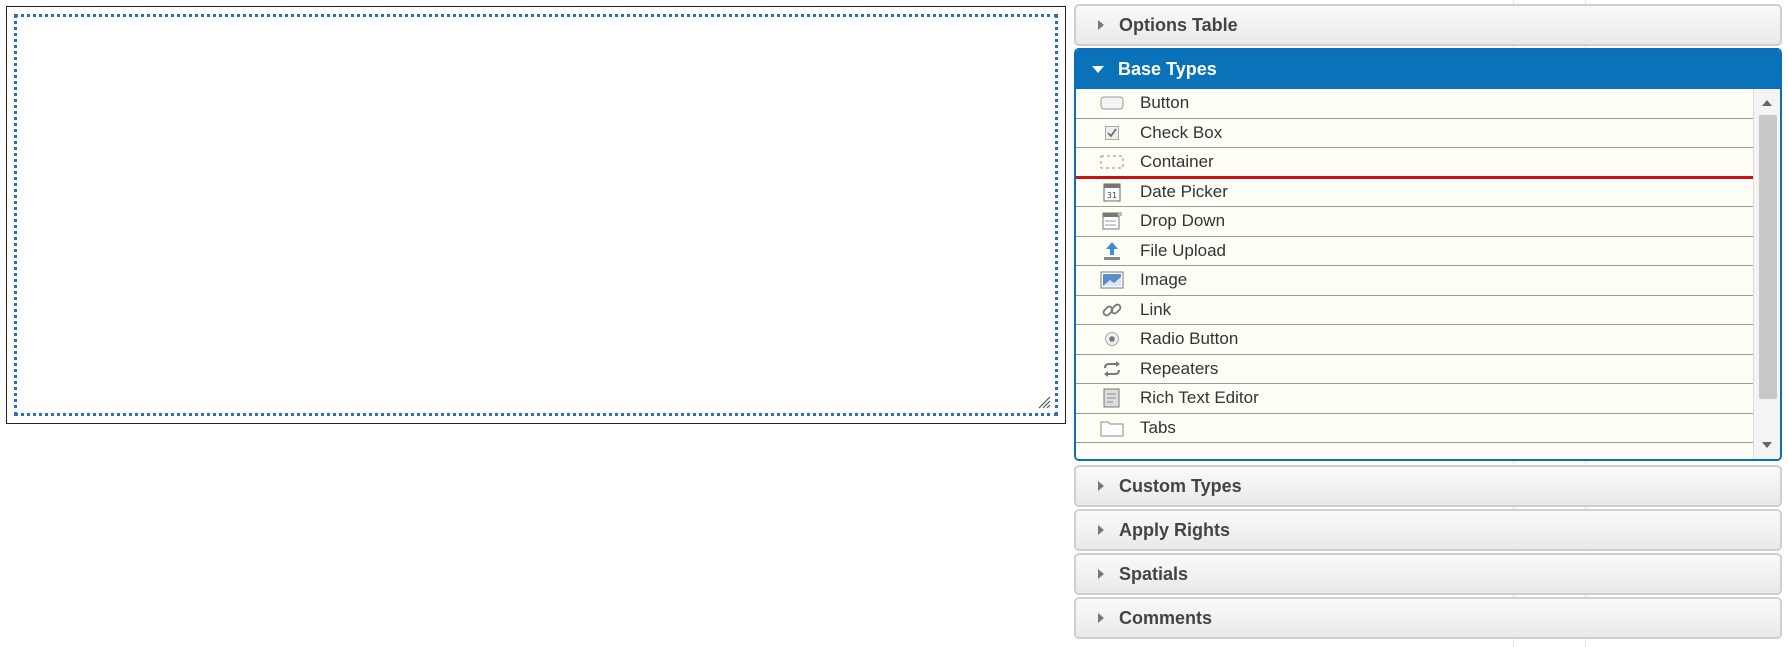 The width and height of the screenshot is (1788, 647). What do you see at coordinates (1178, 24) in the screenshot?
I see `section-title: Options Table` at bounding box center [1178, 24].